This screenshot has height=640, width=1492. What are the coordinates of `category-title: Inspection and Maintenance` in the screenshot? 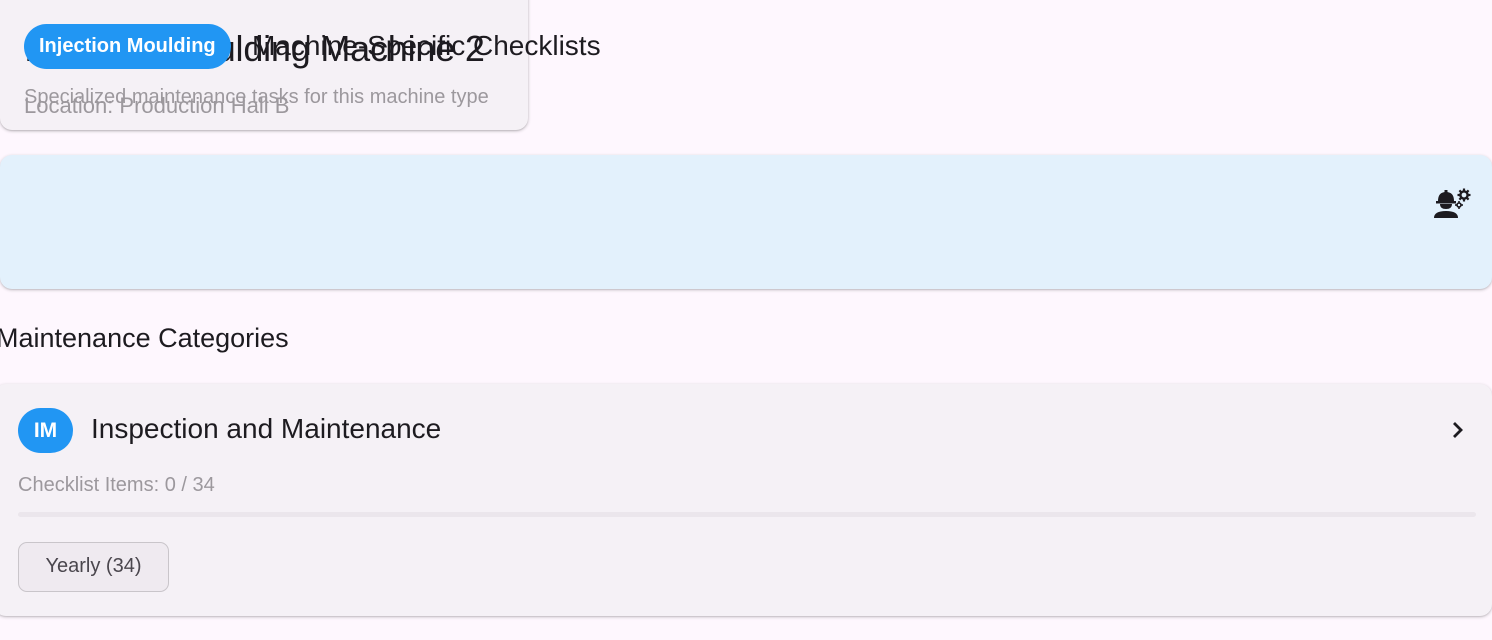 It's located at (266, 428).